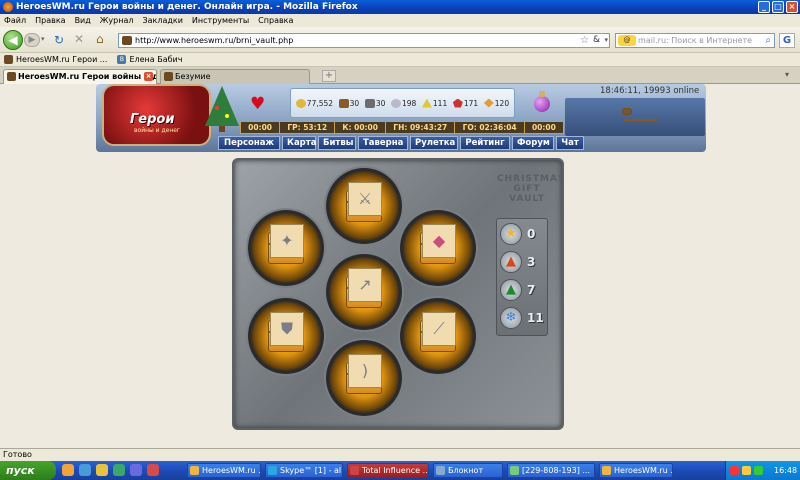 This screenshot has height=480, width=800. I want to click on gold-icon, so click(300, 103).